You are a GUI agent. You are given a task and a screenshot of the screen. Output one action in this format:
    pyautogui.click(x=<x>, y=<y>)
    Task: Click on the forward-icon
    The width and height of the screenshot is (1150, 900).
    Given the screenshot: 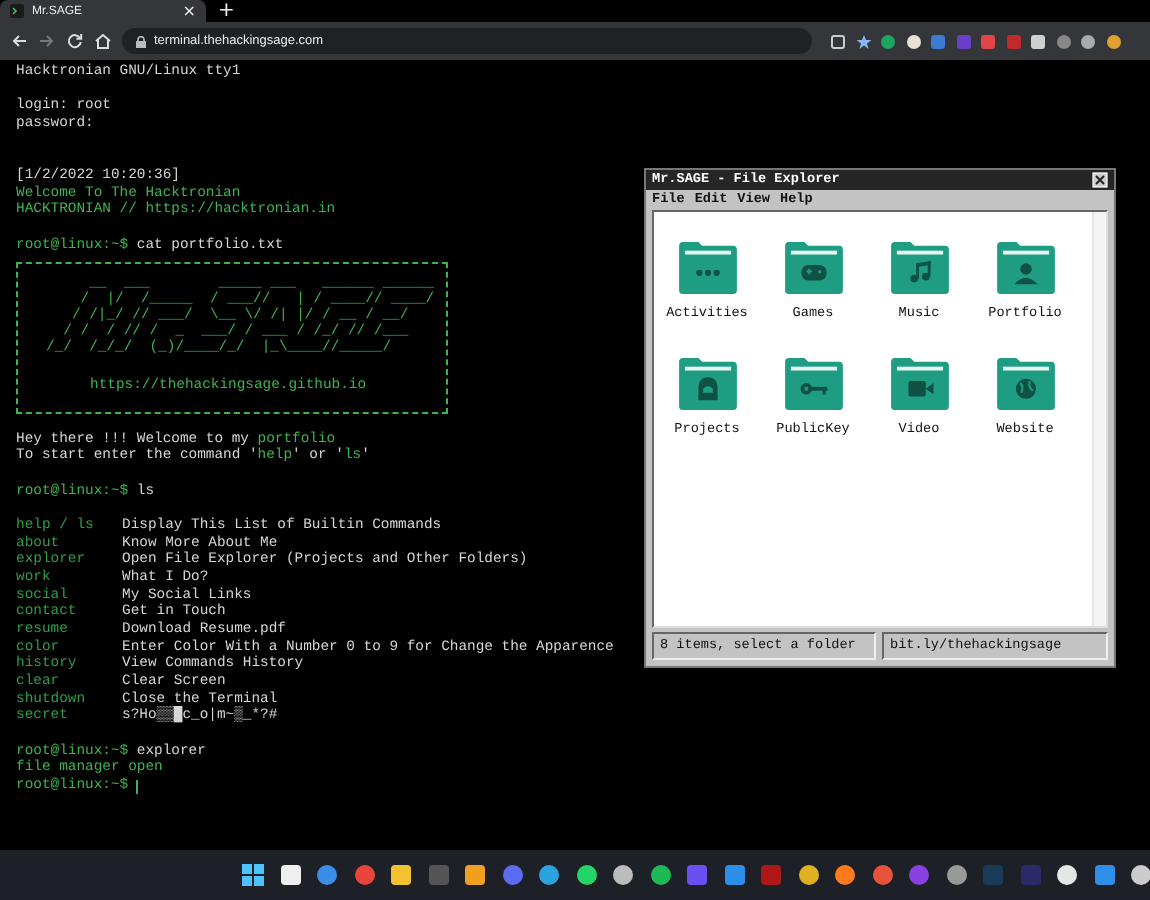 What is the action you would take?
    pyautogui.click(x=47, y=41)
    